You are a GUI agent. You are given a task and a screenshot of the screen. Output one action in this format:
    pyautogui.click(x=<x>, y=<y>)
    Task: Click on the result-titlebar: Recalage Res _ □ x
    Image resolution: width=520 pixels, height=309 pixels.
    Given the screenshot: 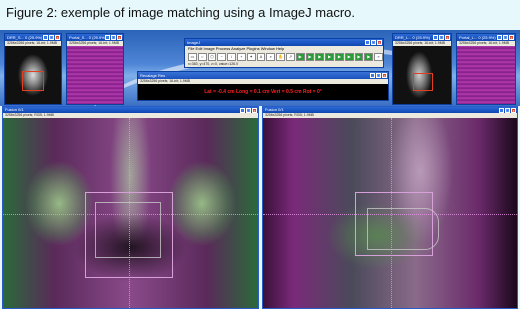 What is the action you would take?
    pyautogui.click(x=263, y=75)
    